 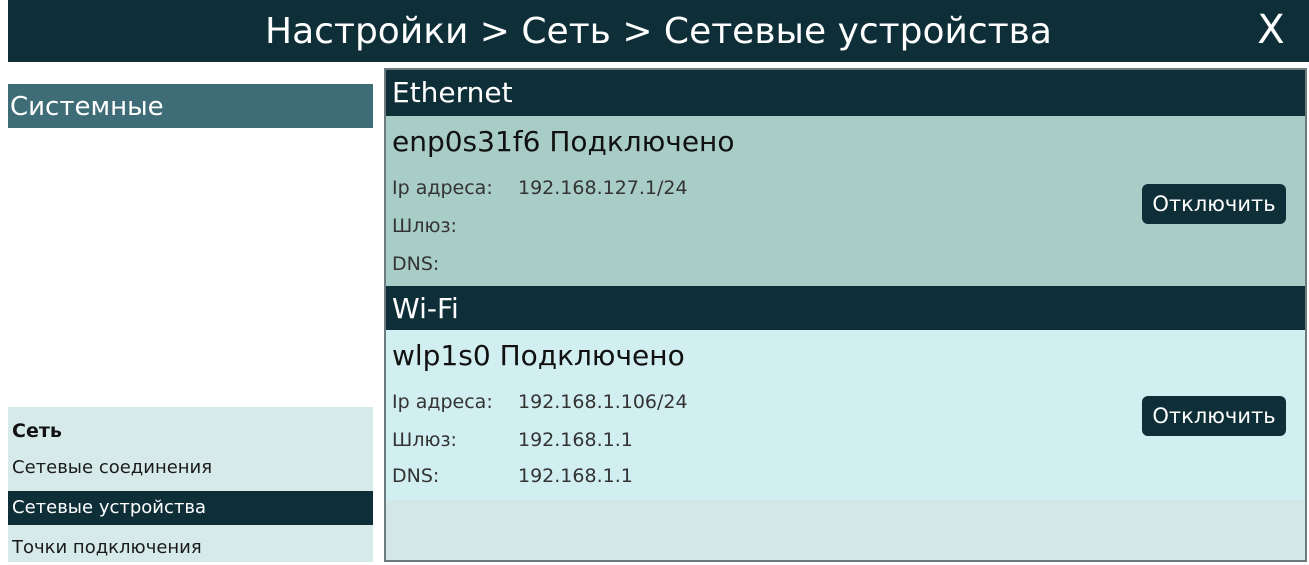 I want to click on page-title: Настройки > Сеть > Сетевые устройства, so click(x=658, y=31).